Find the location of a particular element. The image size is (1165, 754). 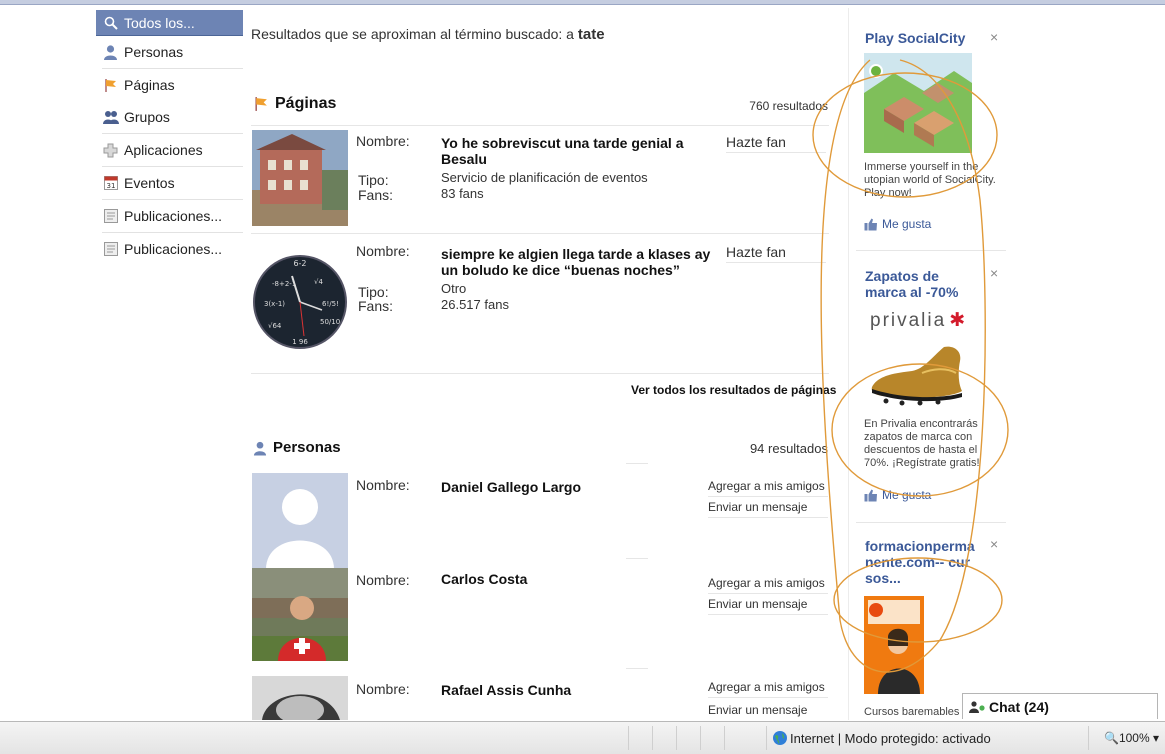

flag-icon is located at coordinates (110, 85).